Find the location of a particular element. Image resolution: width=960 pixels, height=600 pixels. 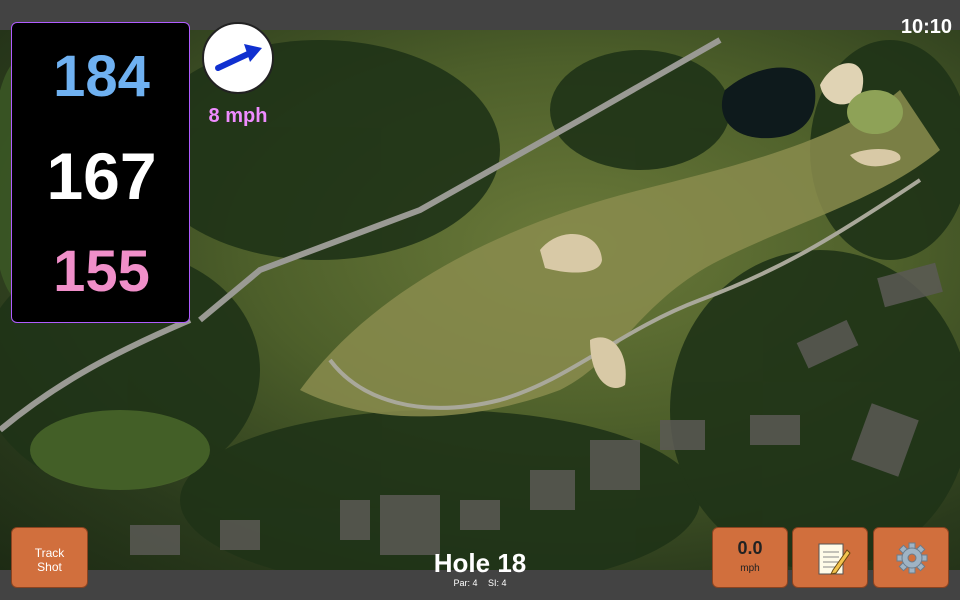

middle-yardage: 167 is located at coordinates (101, 176).